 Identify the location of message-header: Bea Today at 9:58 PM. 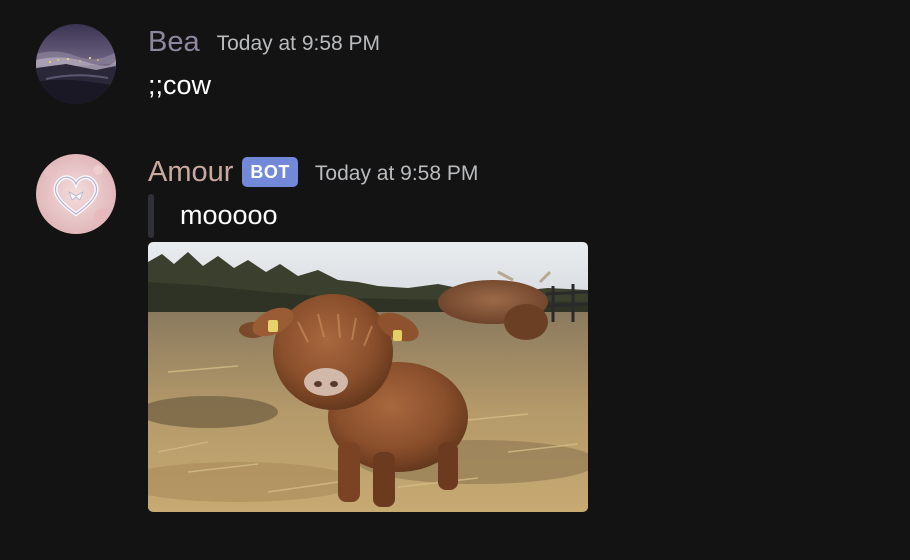
(264, 42).